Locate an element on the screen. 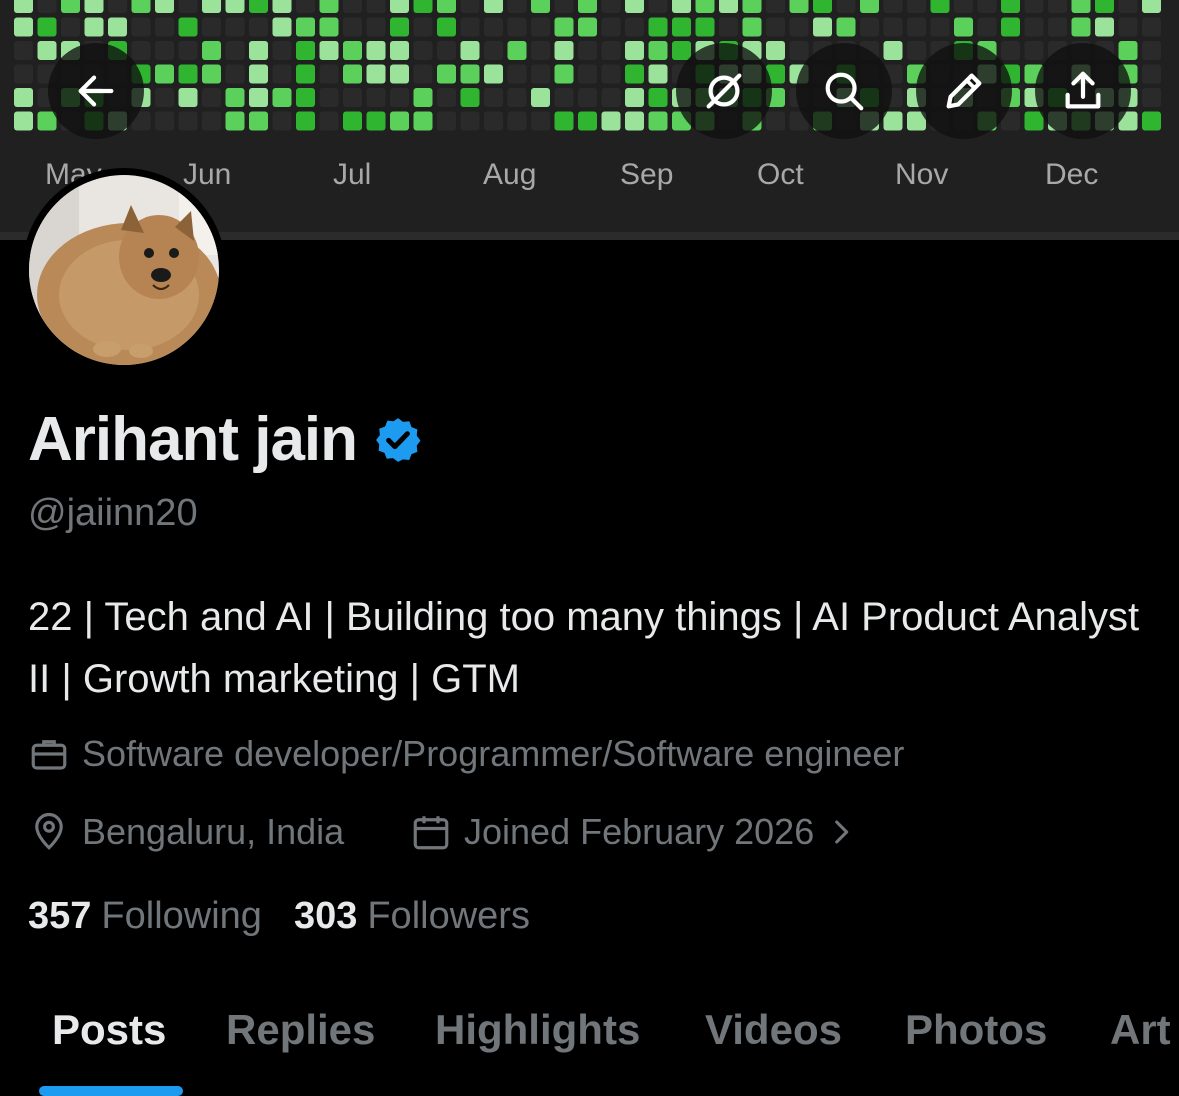 The width and height of the screenshot is (1179, 1096). followers-link: 303 Followers is located at coordinates (412, 916).